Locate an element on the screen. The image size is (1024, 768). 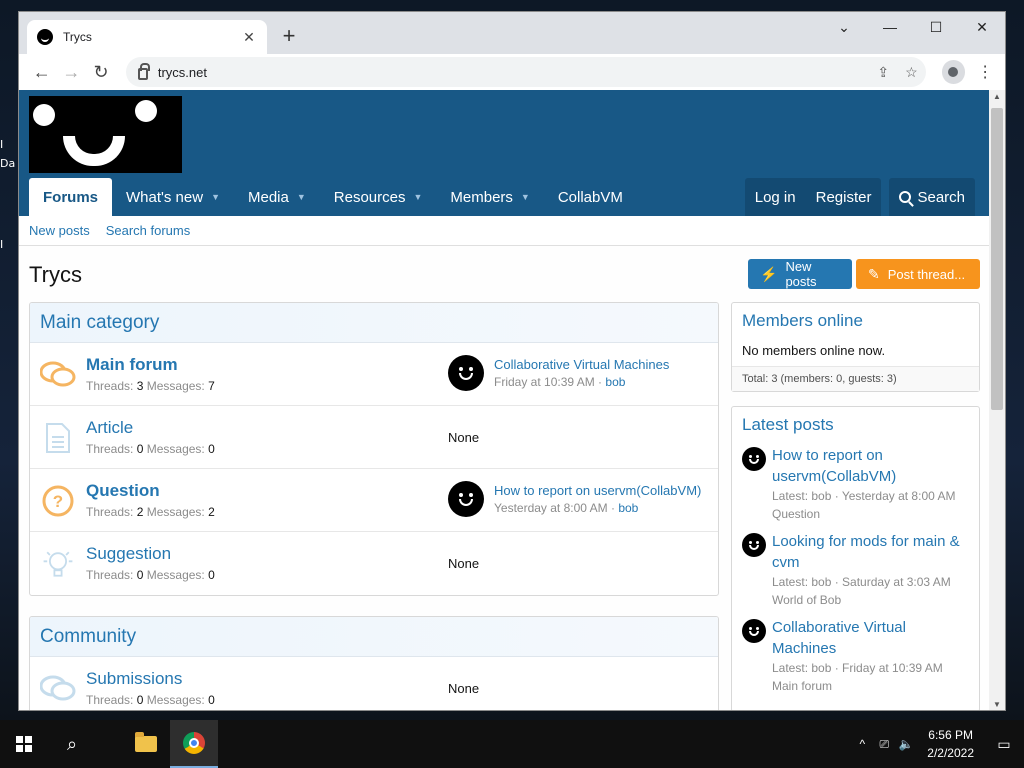
system-clock: 6:56 PM 2/2/2022 is located at coordinates (950, 744).